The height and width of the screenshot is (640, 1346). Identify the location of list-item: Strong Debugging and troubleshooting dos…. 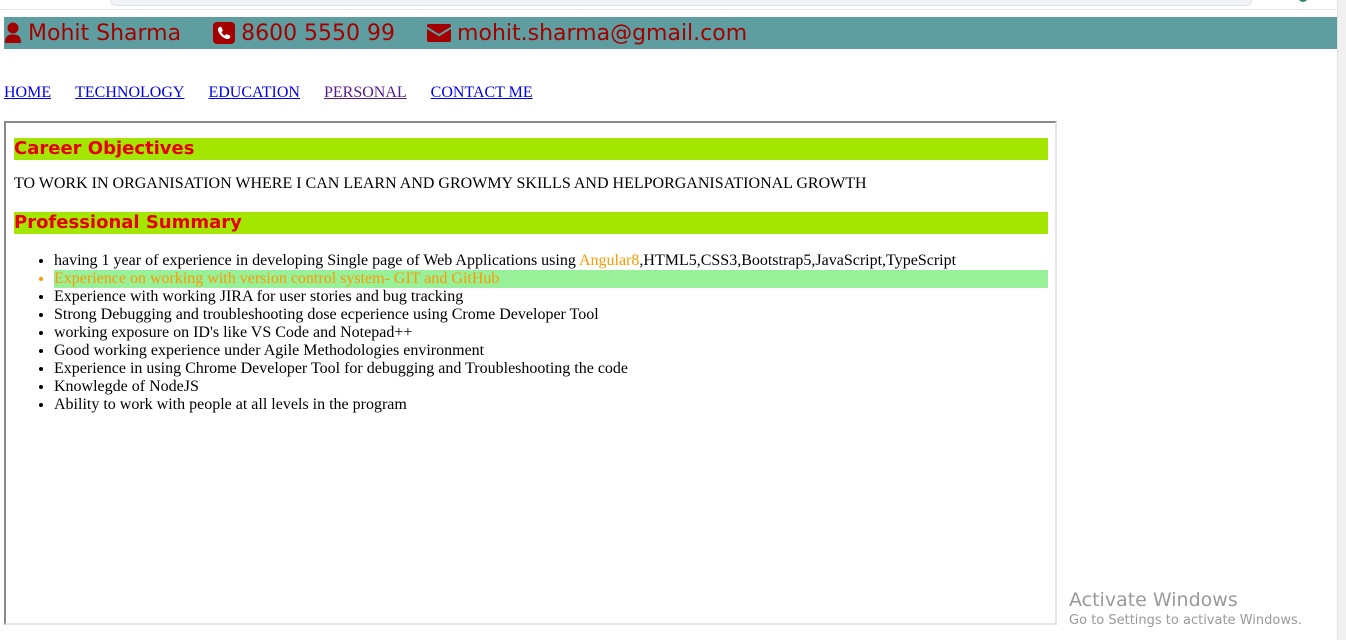
(551, 315).